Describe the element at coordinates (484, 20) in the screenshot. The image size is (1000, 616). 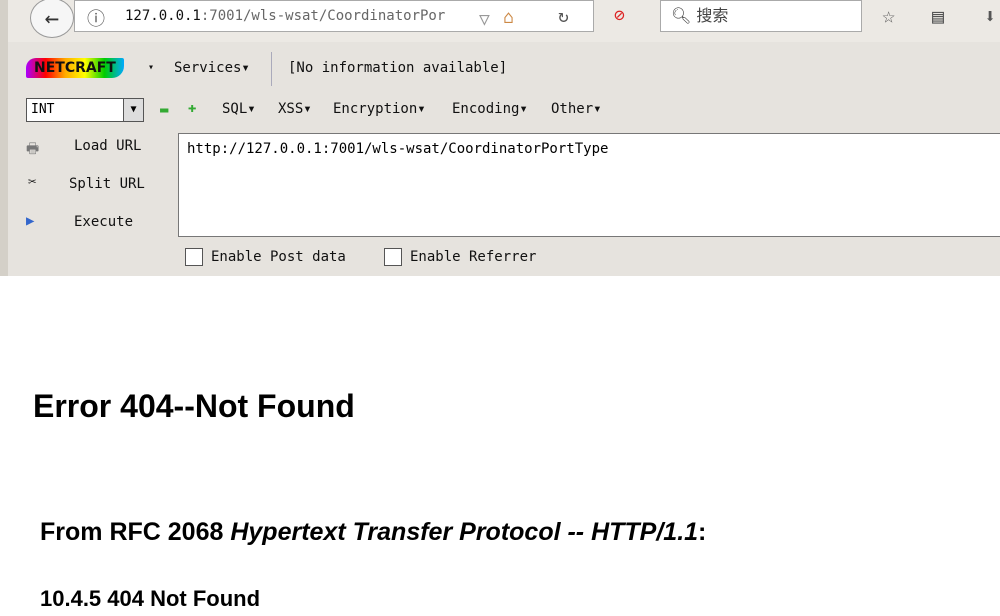
I see `dropdown-icon: ▽` at that location.